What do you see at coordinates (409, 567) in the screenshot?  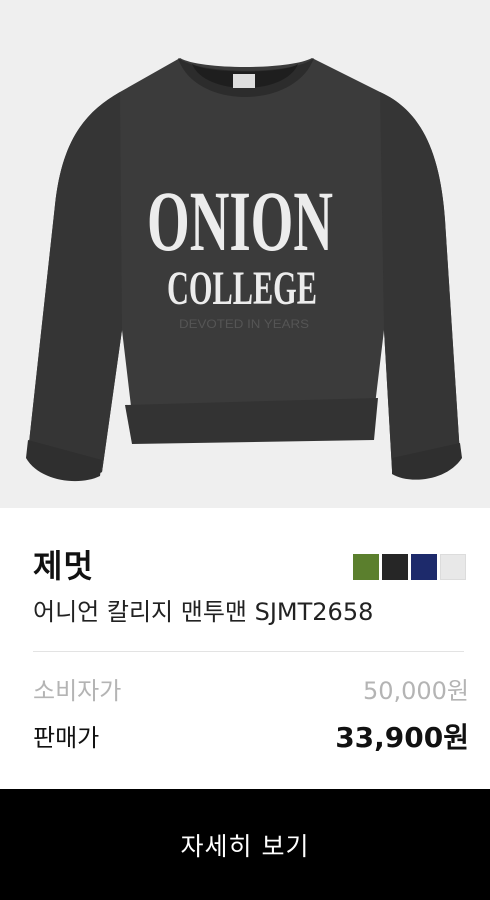 I see `color-swatches` at bounding box center [409, 567].